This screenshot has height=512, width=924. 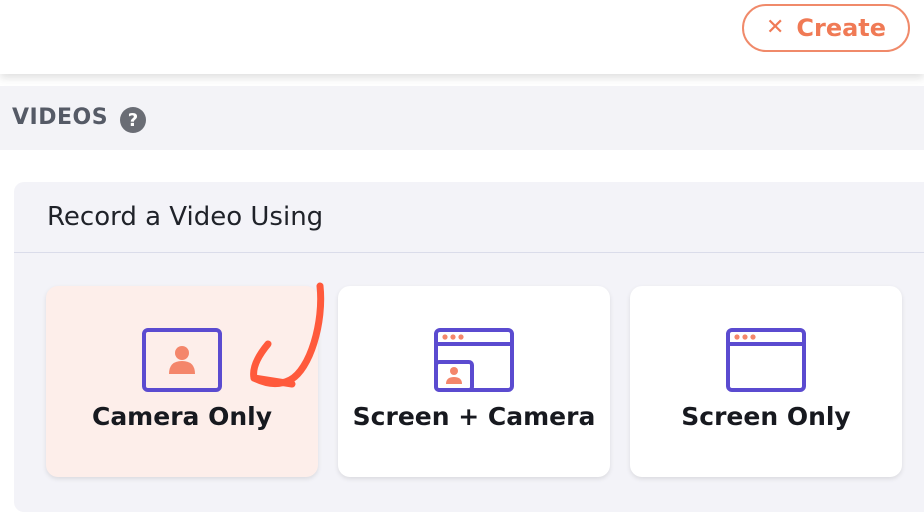 I want to click on record-option-screen-camera: Screen + Camera, so click(x=474, y=381).